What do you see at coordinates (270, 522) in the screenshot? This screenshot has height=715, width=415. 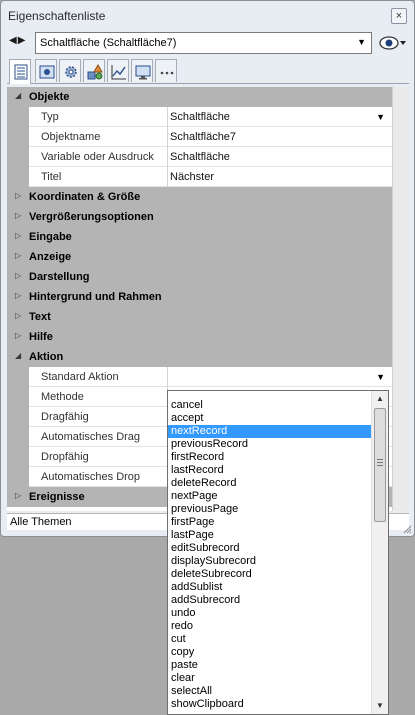 I see `dropdown-option: firstPage` at bounding box center [270, 522].